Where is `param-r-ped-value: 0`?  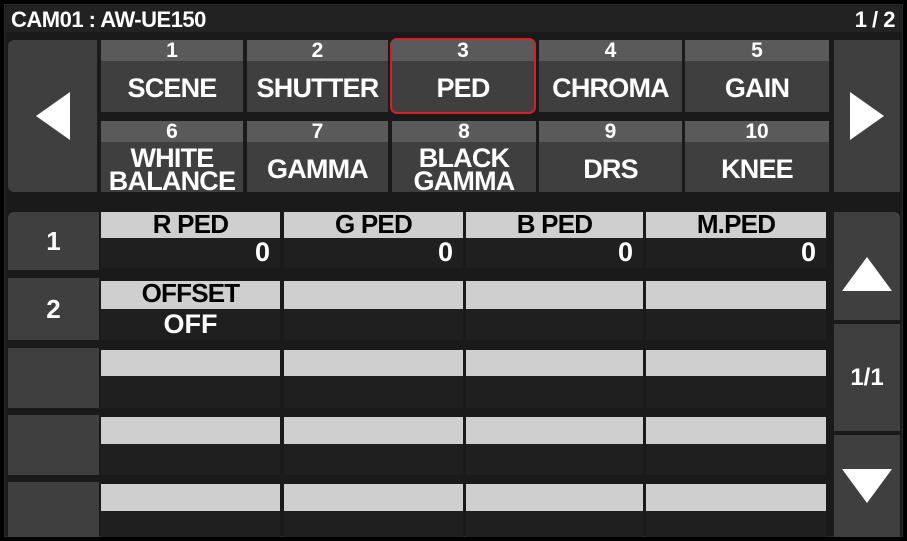
param-r-ped-value: 0 is located at coordinates (190, 253).